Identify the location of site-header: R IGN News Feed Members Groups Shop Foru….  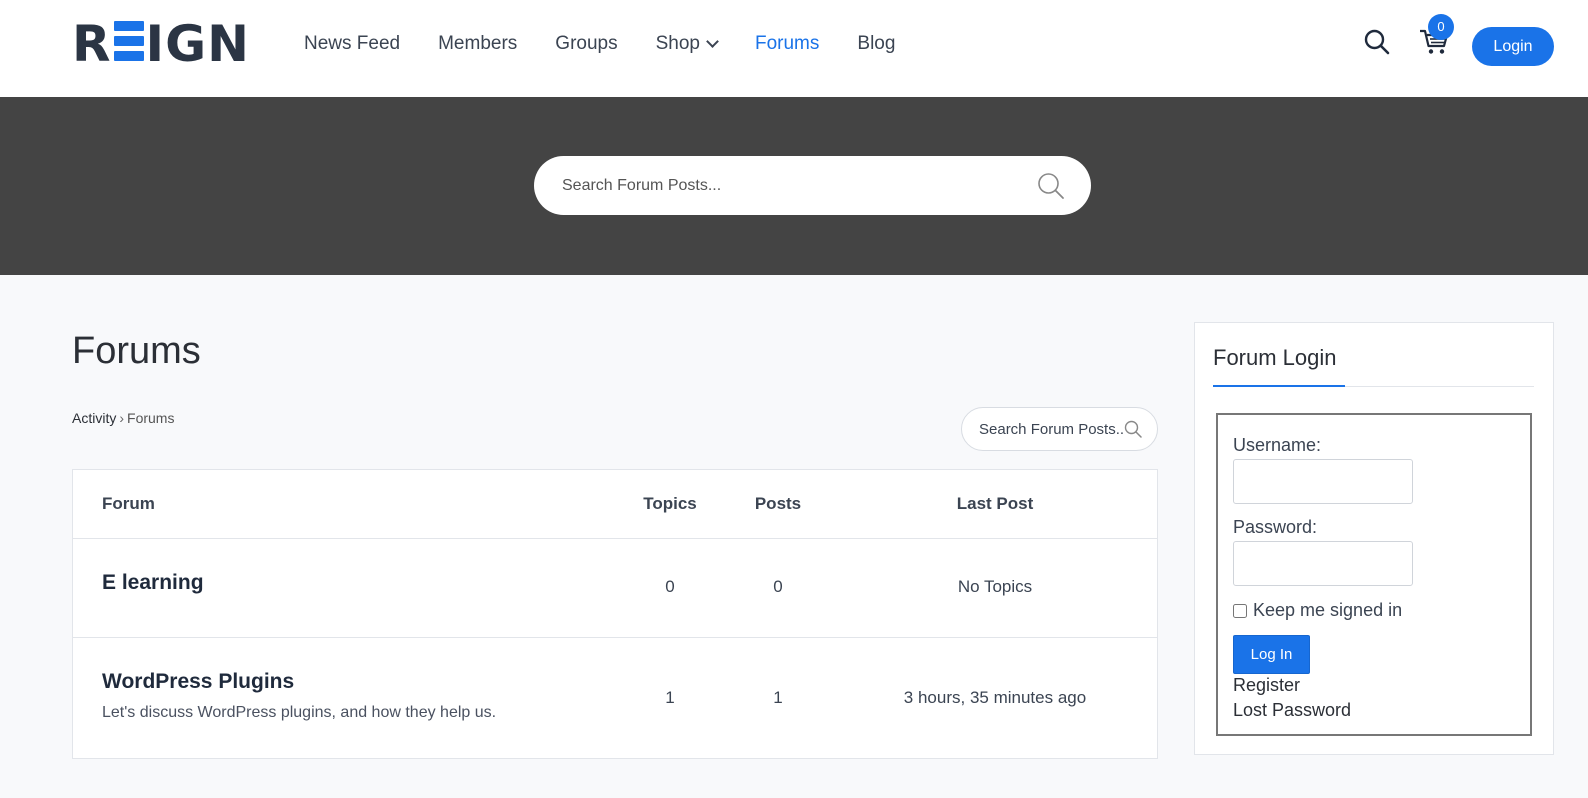
(794, 48).